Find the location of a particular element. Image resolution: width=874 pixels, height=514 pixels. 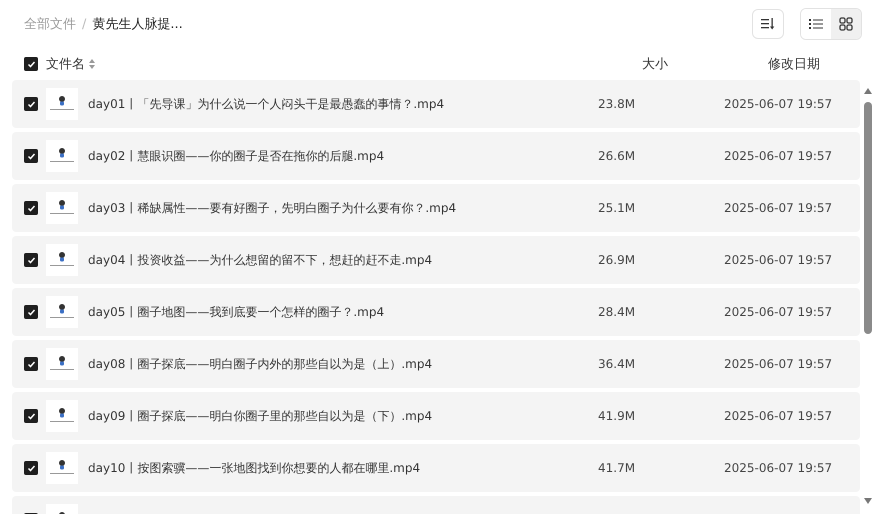

file-name: day09丨圈子探底——明白你圈子里的那些自以为是（下）.mp4 is located at coordinates (261, 416).